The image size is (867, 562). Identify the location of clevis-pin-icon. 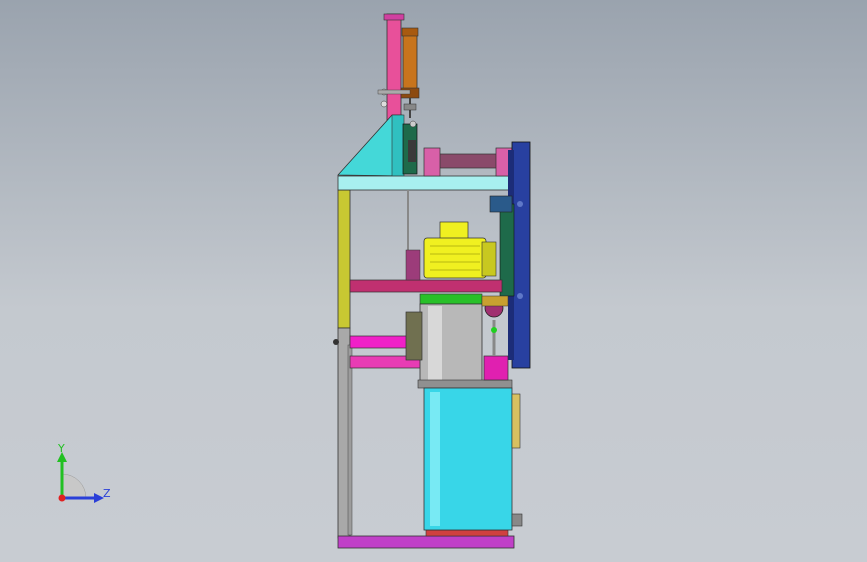
(384, 104).